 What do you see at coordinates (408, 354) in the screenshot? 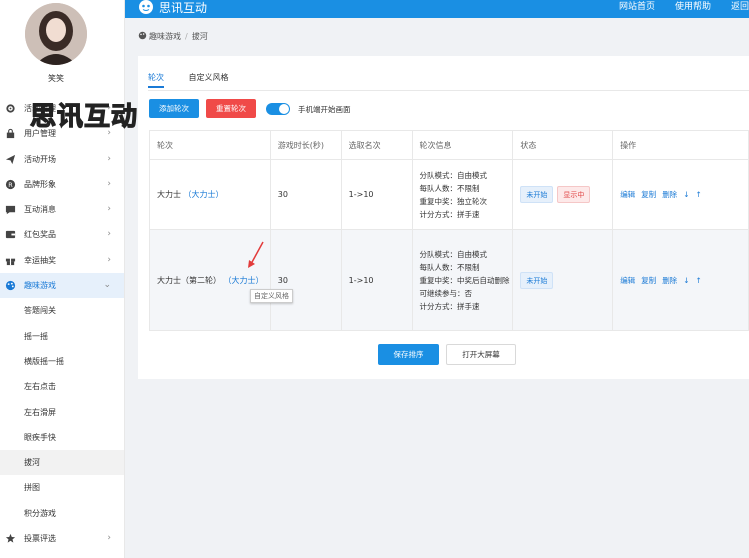
I see `save-order-button: 保存排序` at bounding box center [408, 354].